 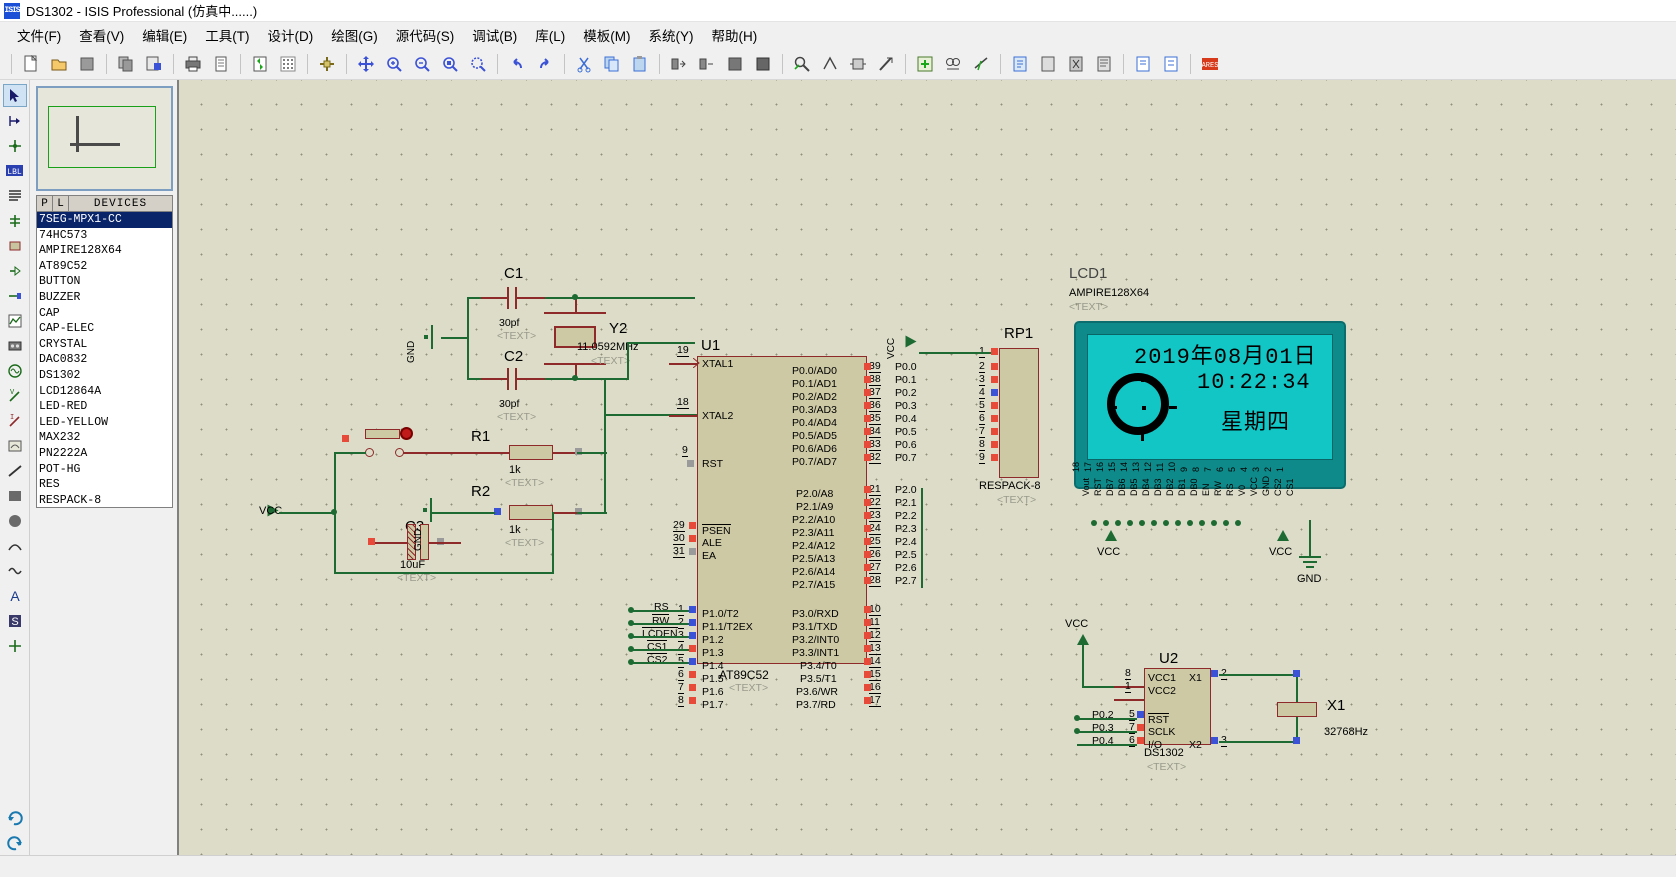 I want to click on block-move-icon, so click(x=707, y=64).